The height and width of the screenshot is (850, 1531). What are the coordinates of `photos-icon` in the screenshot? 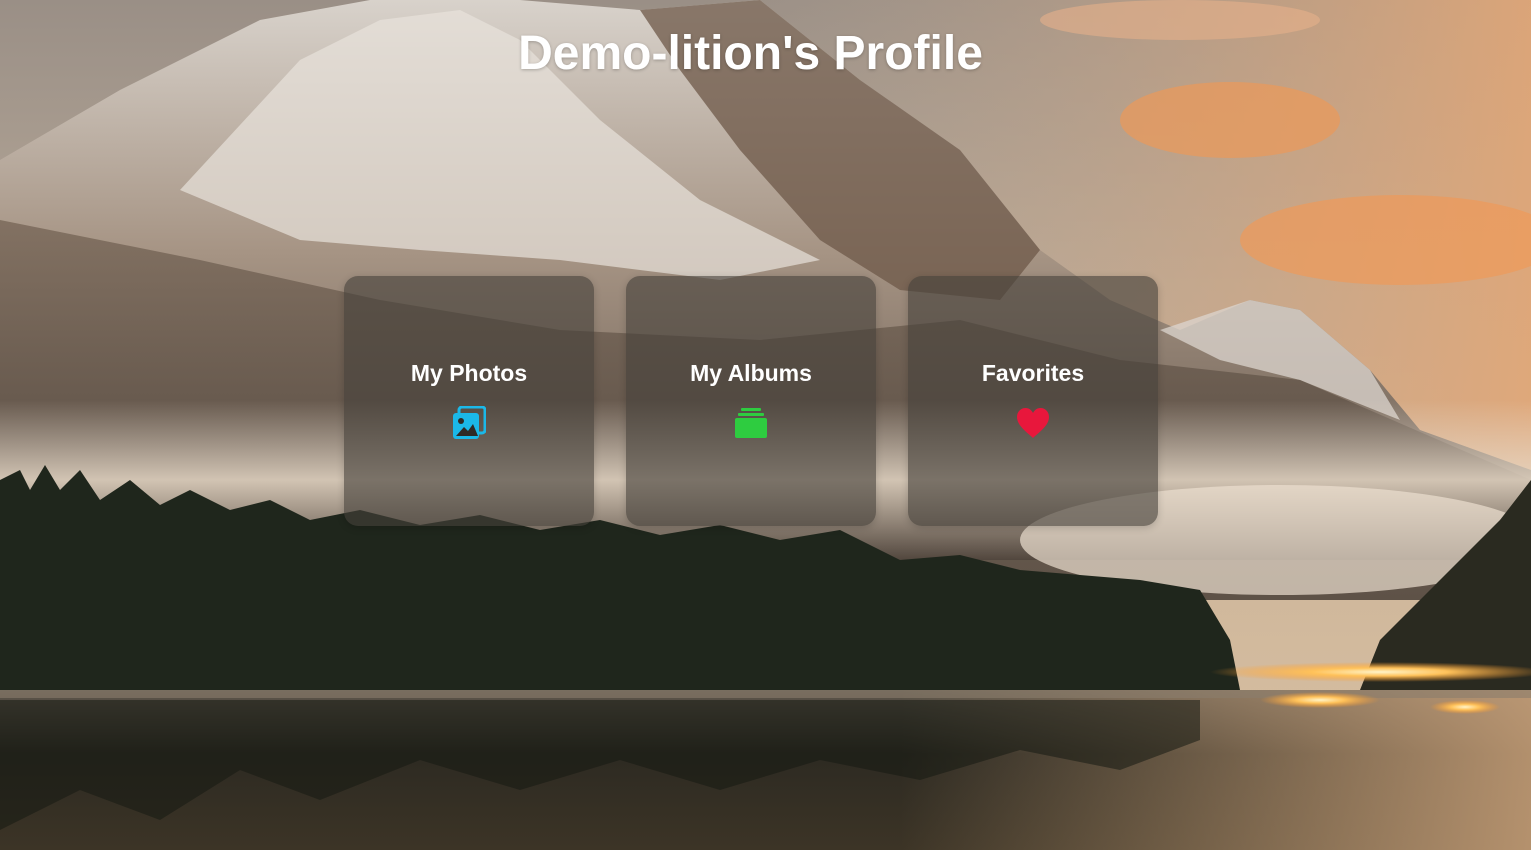 It's located at (469, 423).